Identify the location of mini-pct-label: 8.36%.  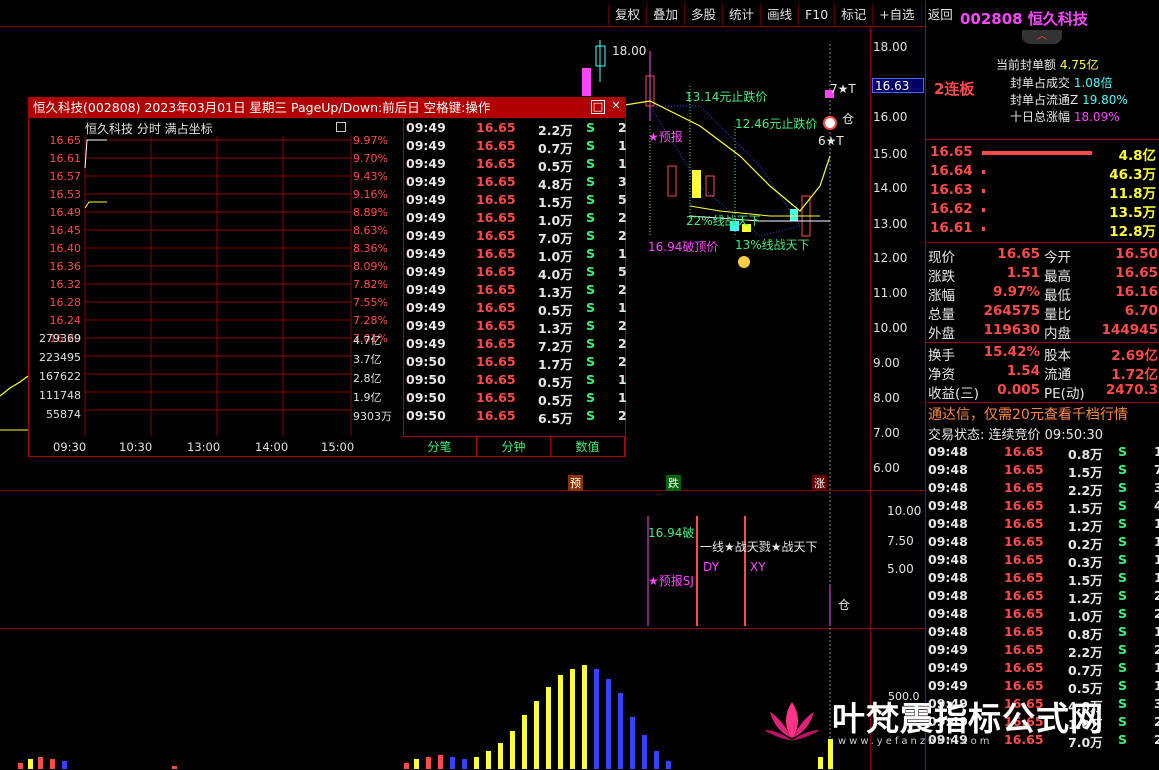
(370, 248).